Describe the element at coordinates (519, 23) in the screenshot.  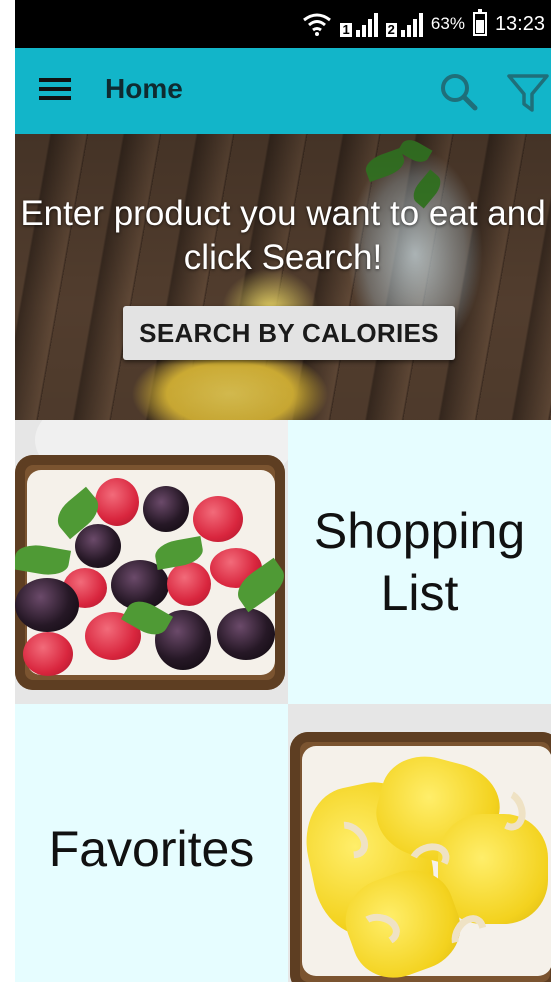
I see `clock: 13:23` at that location.